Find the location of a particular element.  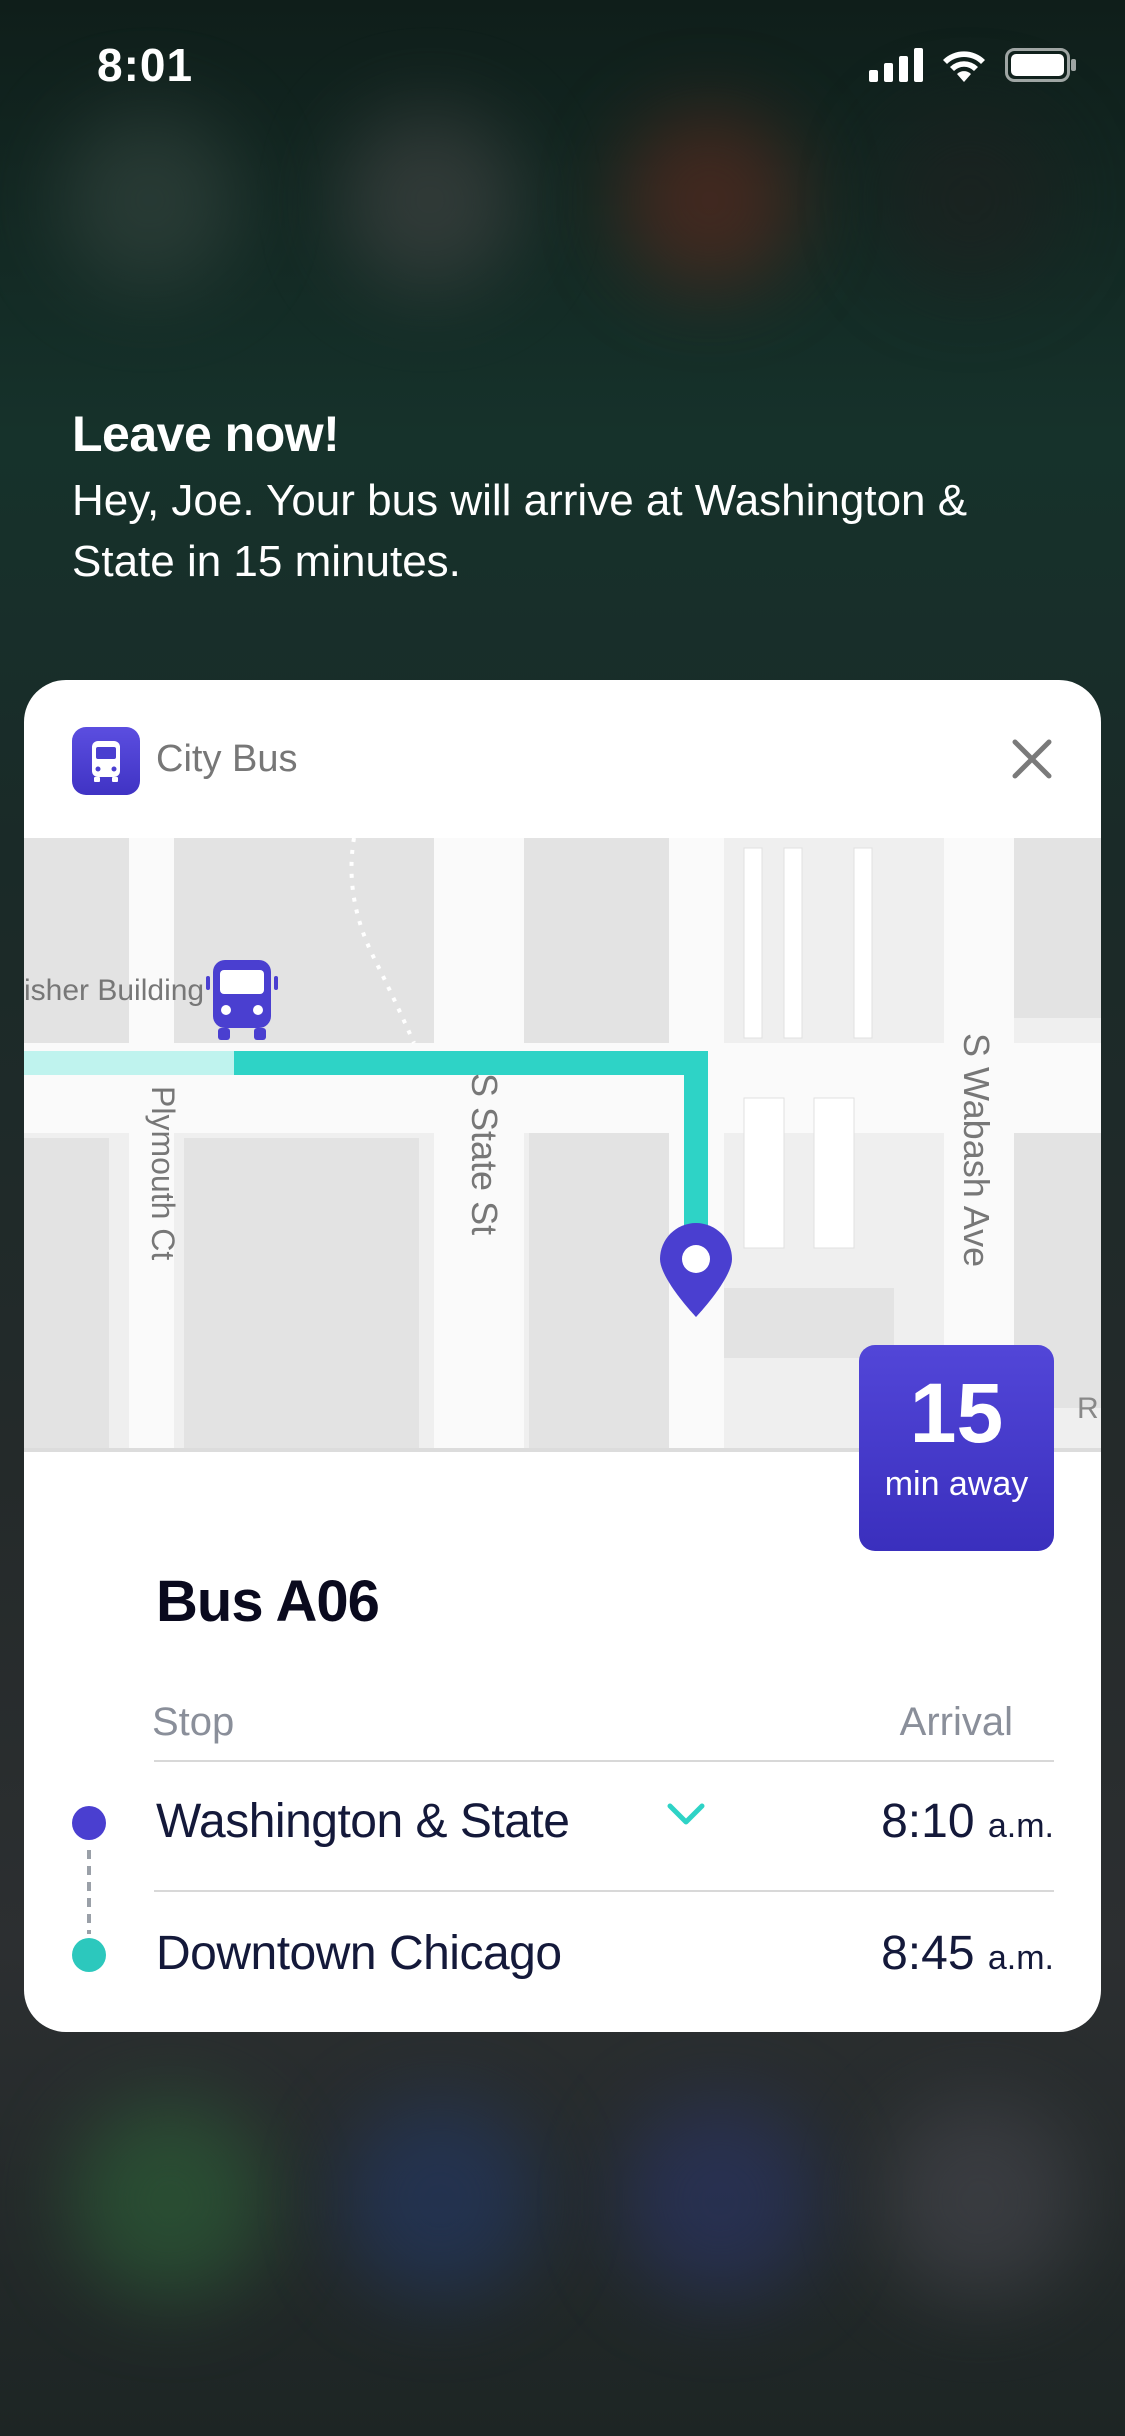

map-label-state: S State St is located at coordinates (484, 1154).